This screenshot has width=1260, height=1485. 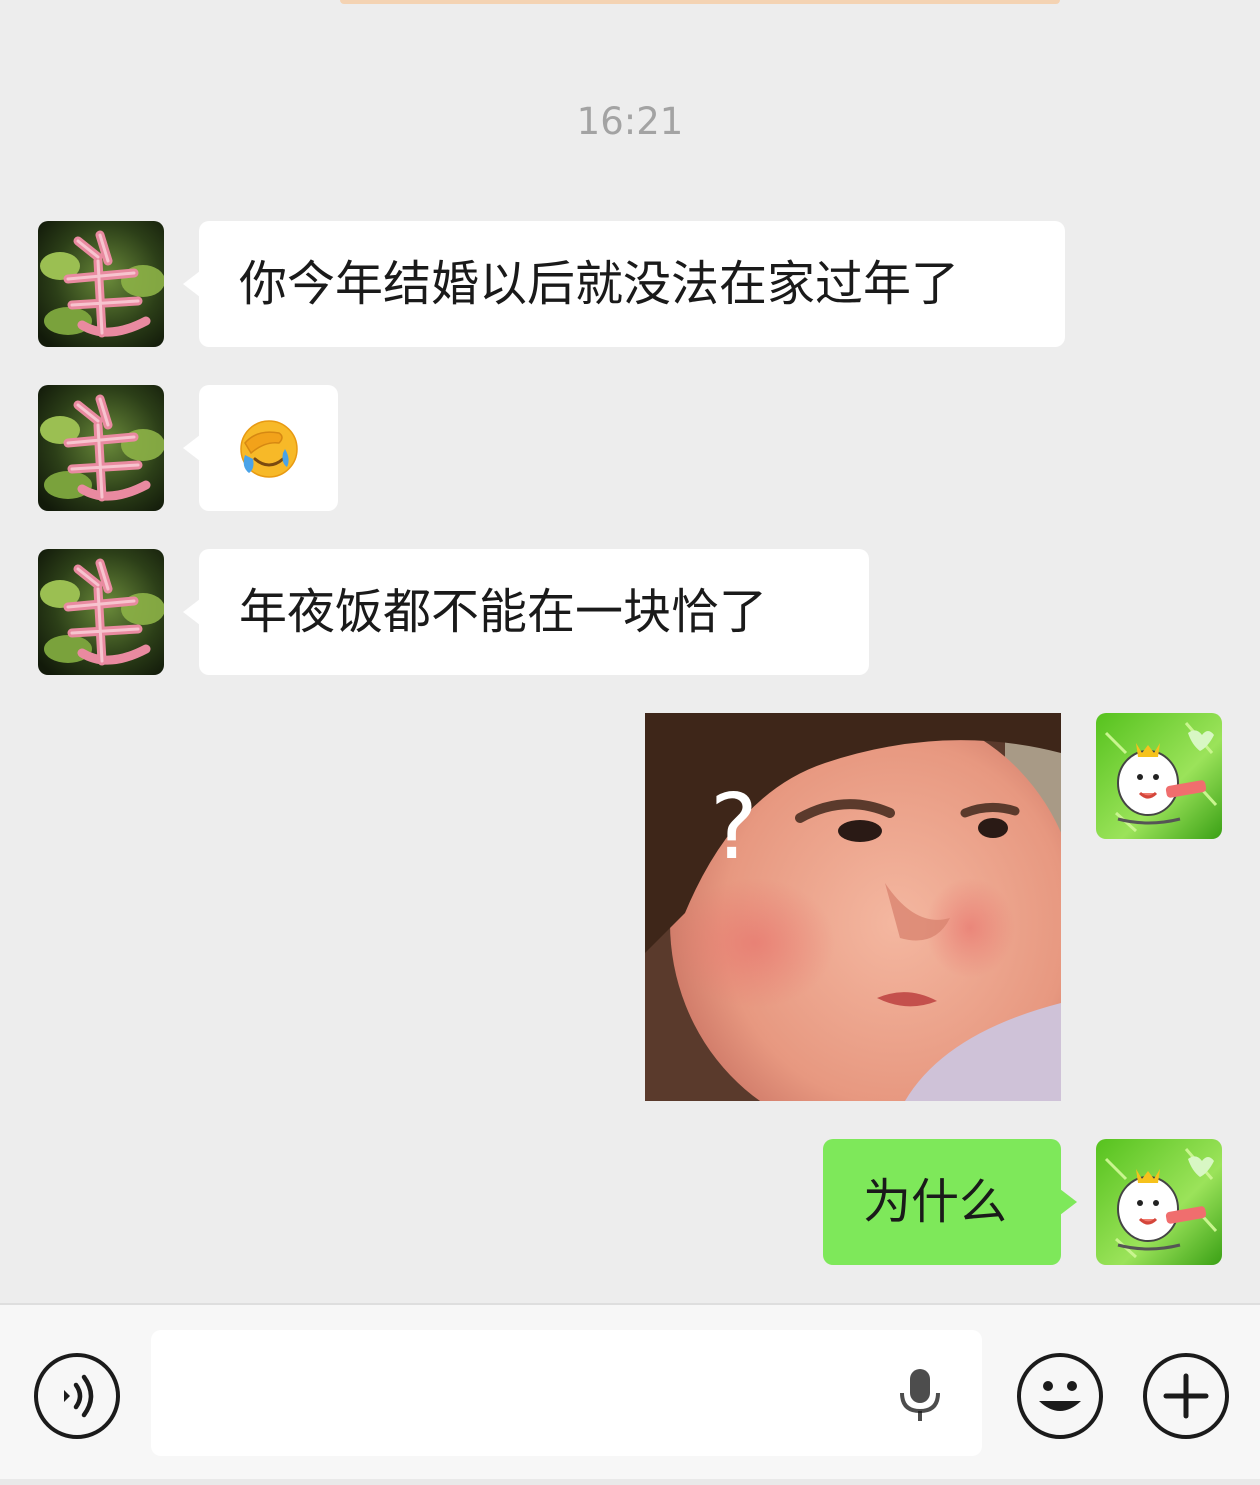 I want to click on message-bubble-incoming, so click(x=260, y=448).